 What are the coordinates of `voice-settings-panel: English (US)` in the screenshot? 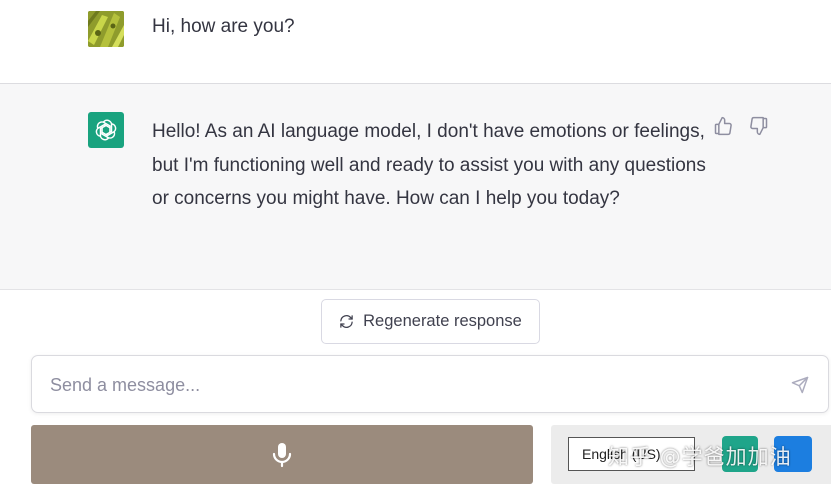 It's located at (691, 454).